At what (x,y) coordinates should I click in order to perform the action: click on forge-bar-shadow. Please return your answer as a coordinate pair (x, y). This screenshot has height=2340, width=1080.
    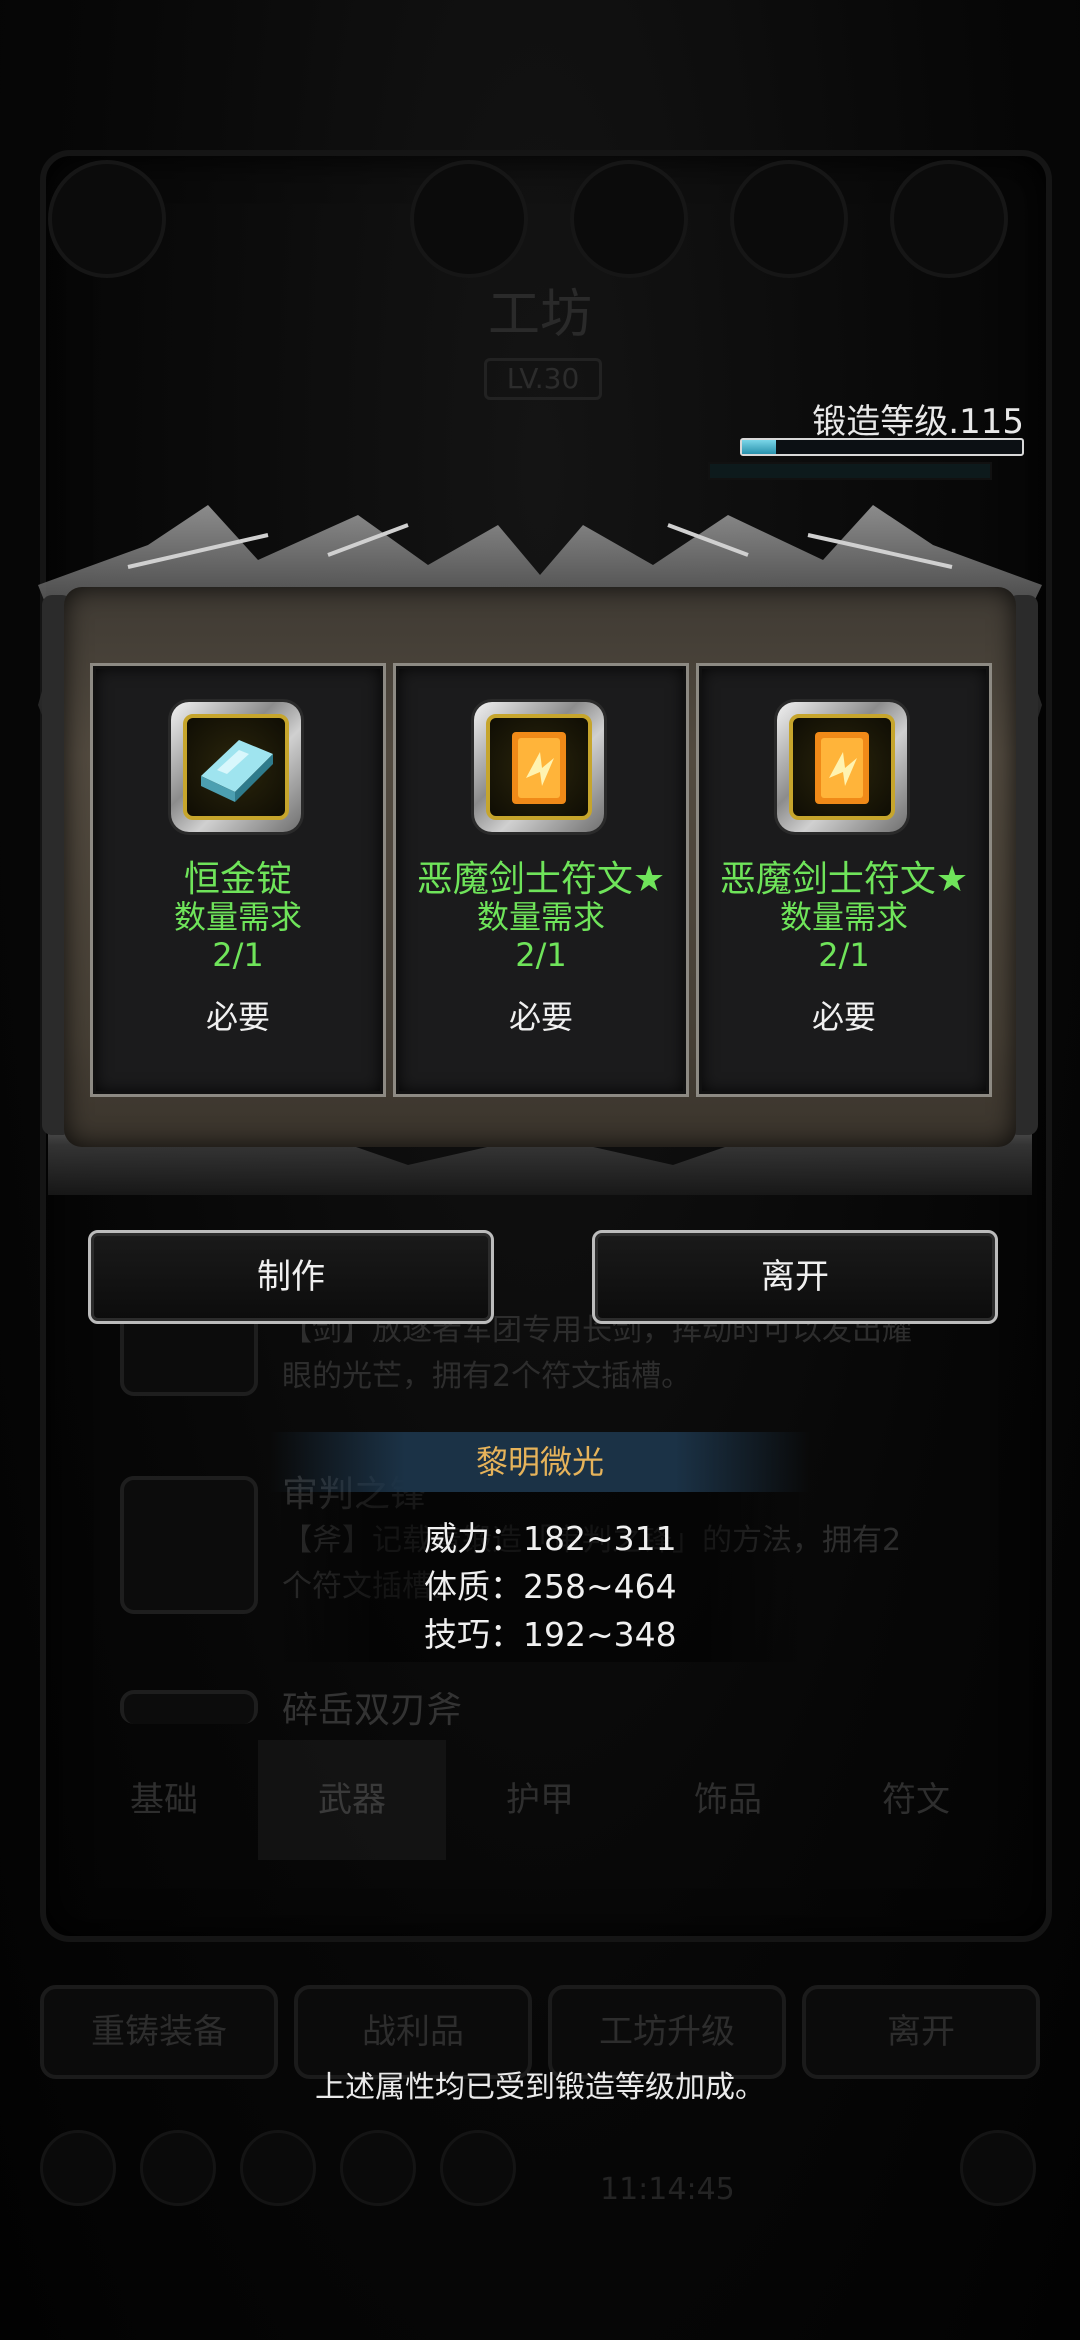
    Looking at the image, I should click on (850, 471).